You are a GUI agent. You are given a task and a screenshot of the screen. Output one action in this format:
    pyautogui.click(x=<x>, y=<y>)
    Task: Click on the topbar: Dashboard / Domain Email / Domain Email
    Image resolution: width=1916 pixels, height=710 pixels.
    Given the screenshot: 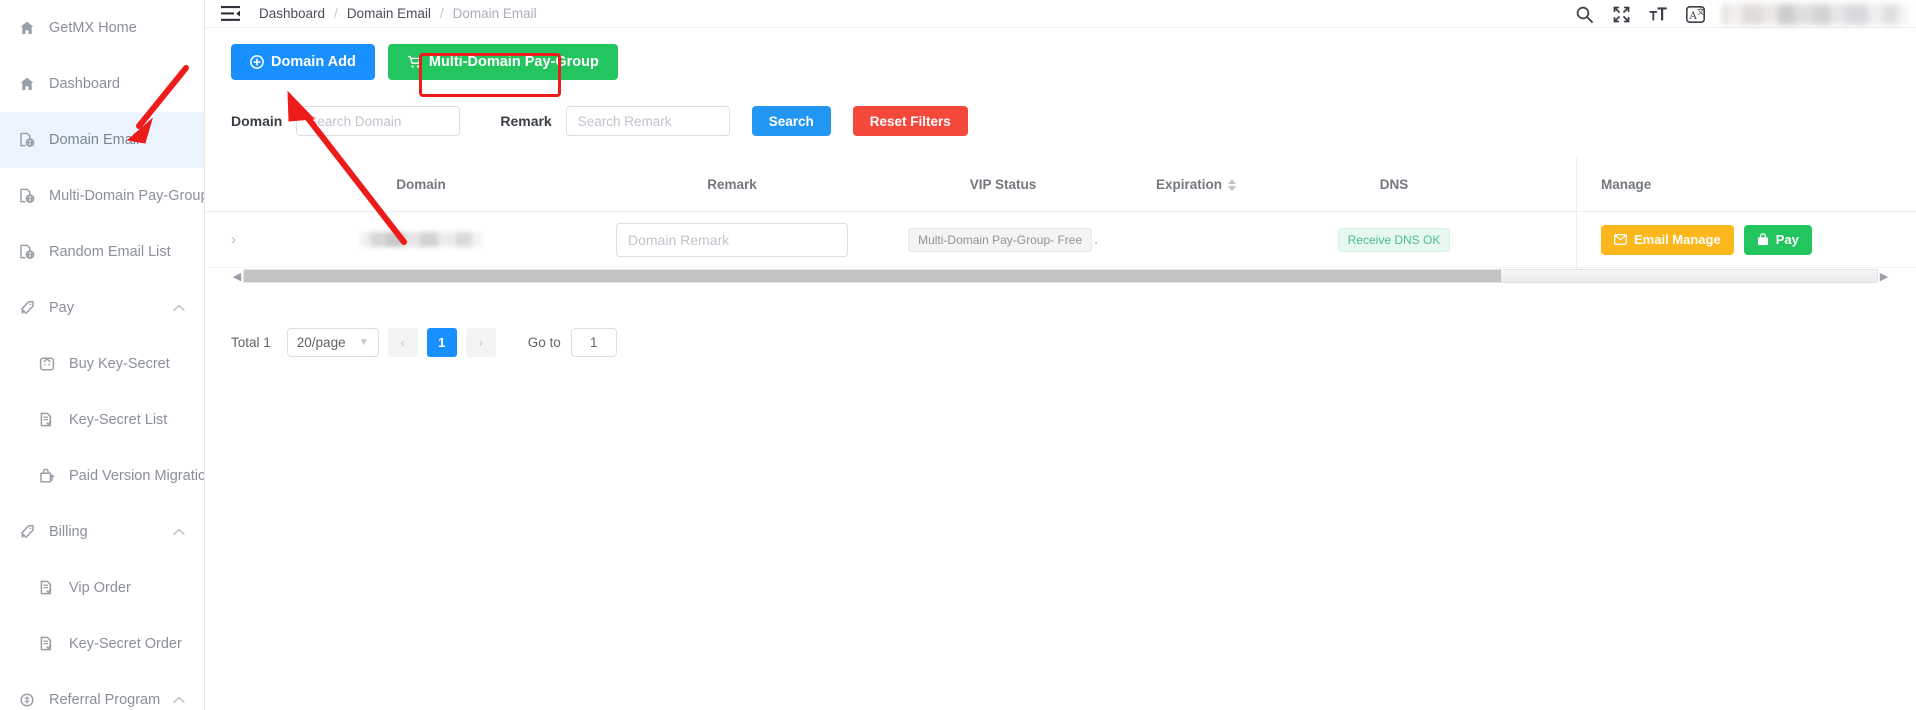 What is the action you would take?
    pyautogui.click(x=1060, y=14)
    